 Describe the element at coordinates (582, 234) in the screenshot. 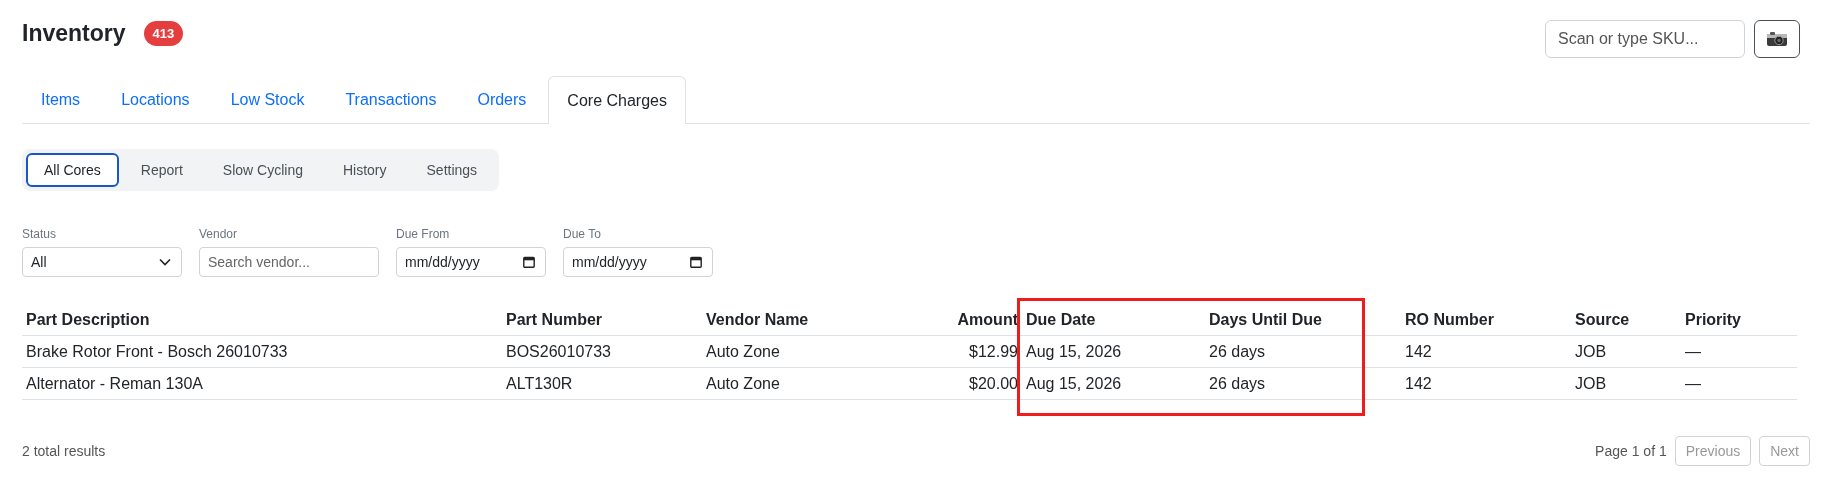

I see `filter-label: Due To` at that location.